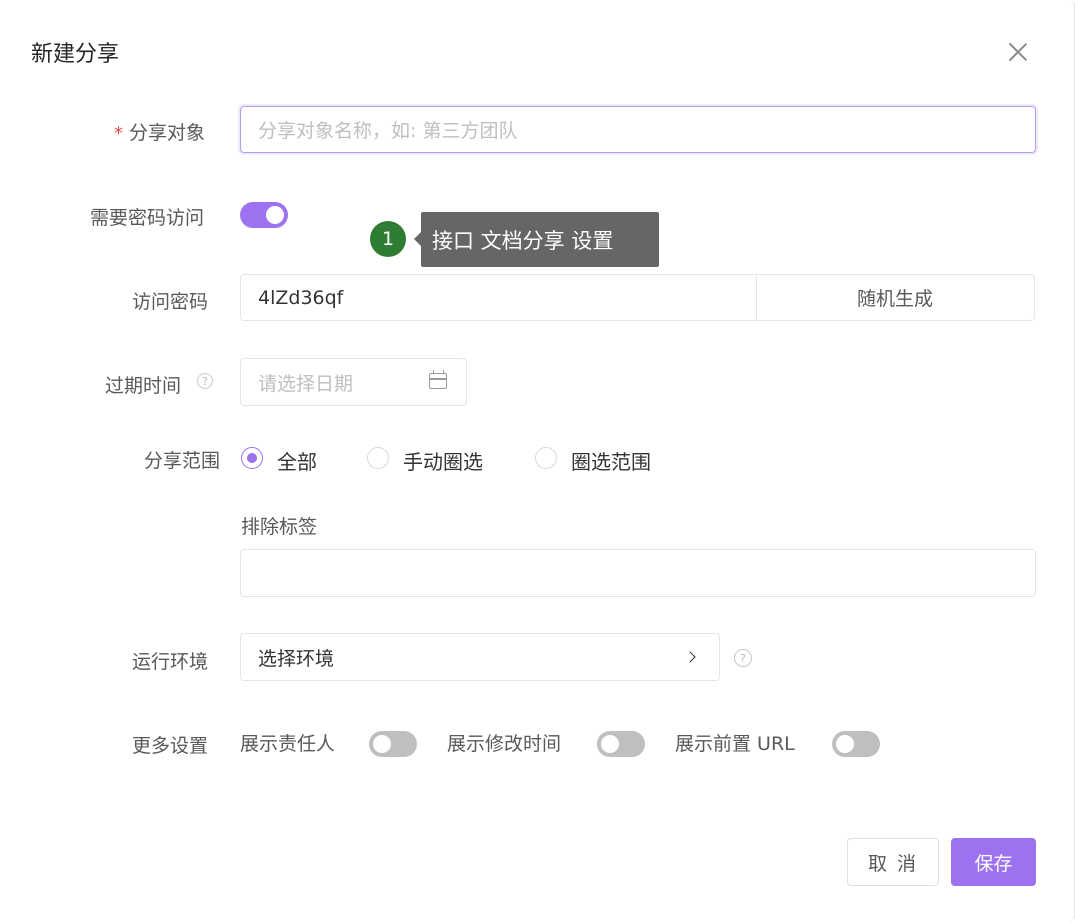  What do you see at coordinates (638, 573) in the screenshot?
I see `exclude-tags-input` at bounding box center [638, 573].